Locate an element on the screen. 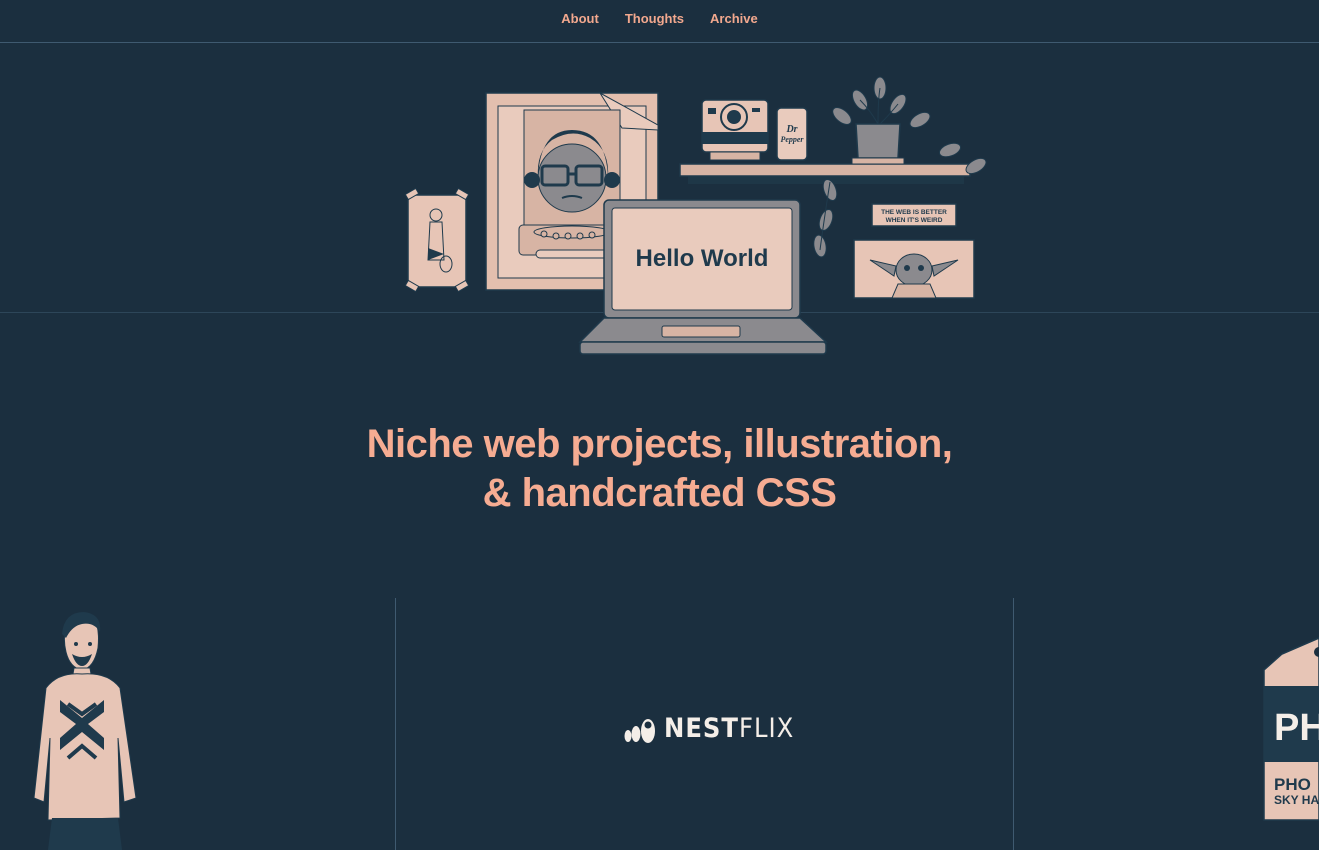 The height and width of the screenshot is (850, 1319). baby-yoda-poster is located at coordinates (914, 269).